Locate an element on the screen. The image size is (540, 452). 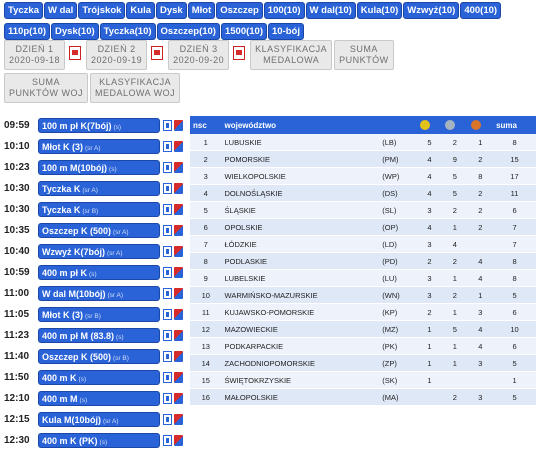
day-tab: KLASYFIKACJA MEDALOWA is located at coordinates (291, 55).